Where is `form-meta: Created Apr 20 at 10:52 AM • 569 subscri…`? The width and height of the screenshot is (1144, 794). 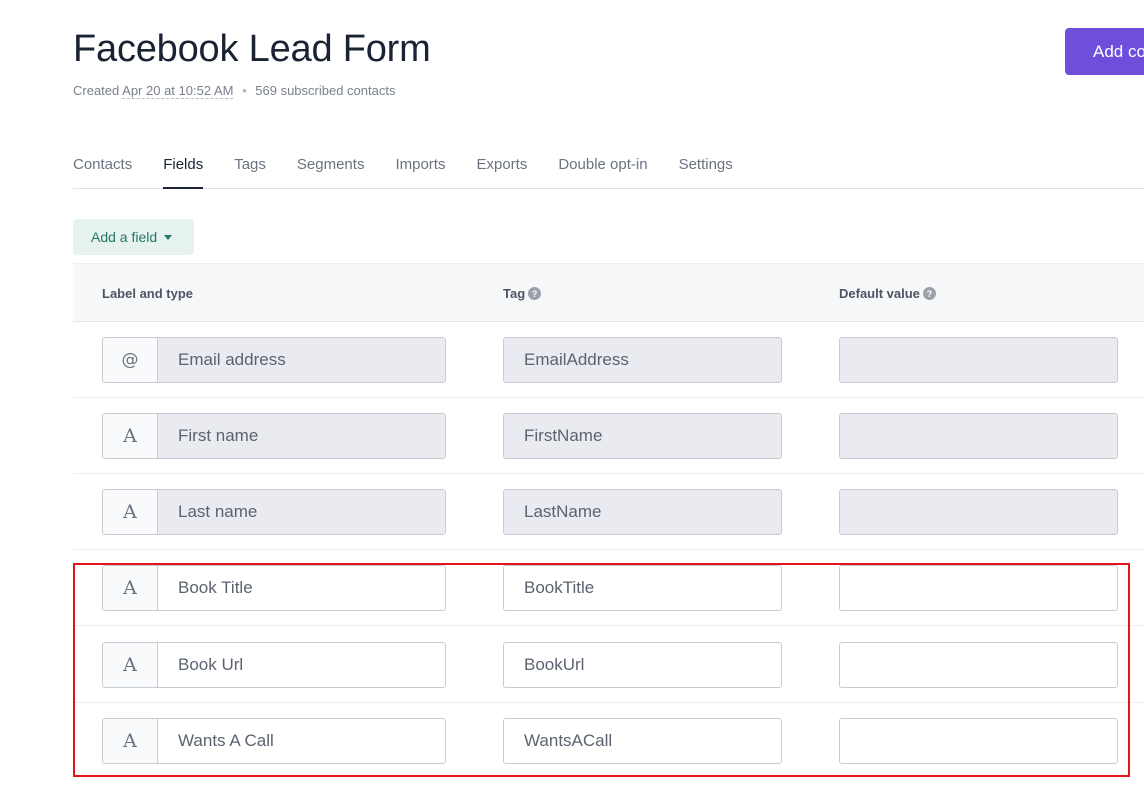
form-meta: Created Apr 20 at 10:52 AM • 569 subscri… is located at coordinates (234, 91).